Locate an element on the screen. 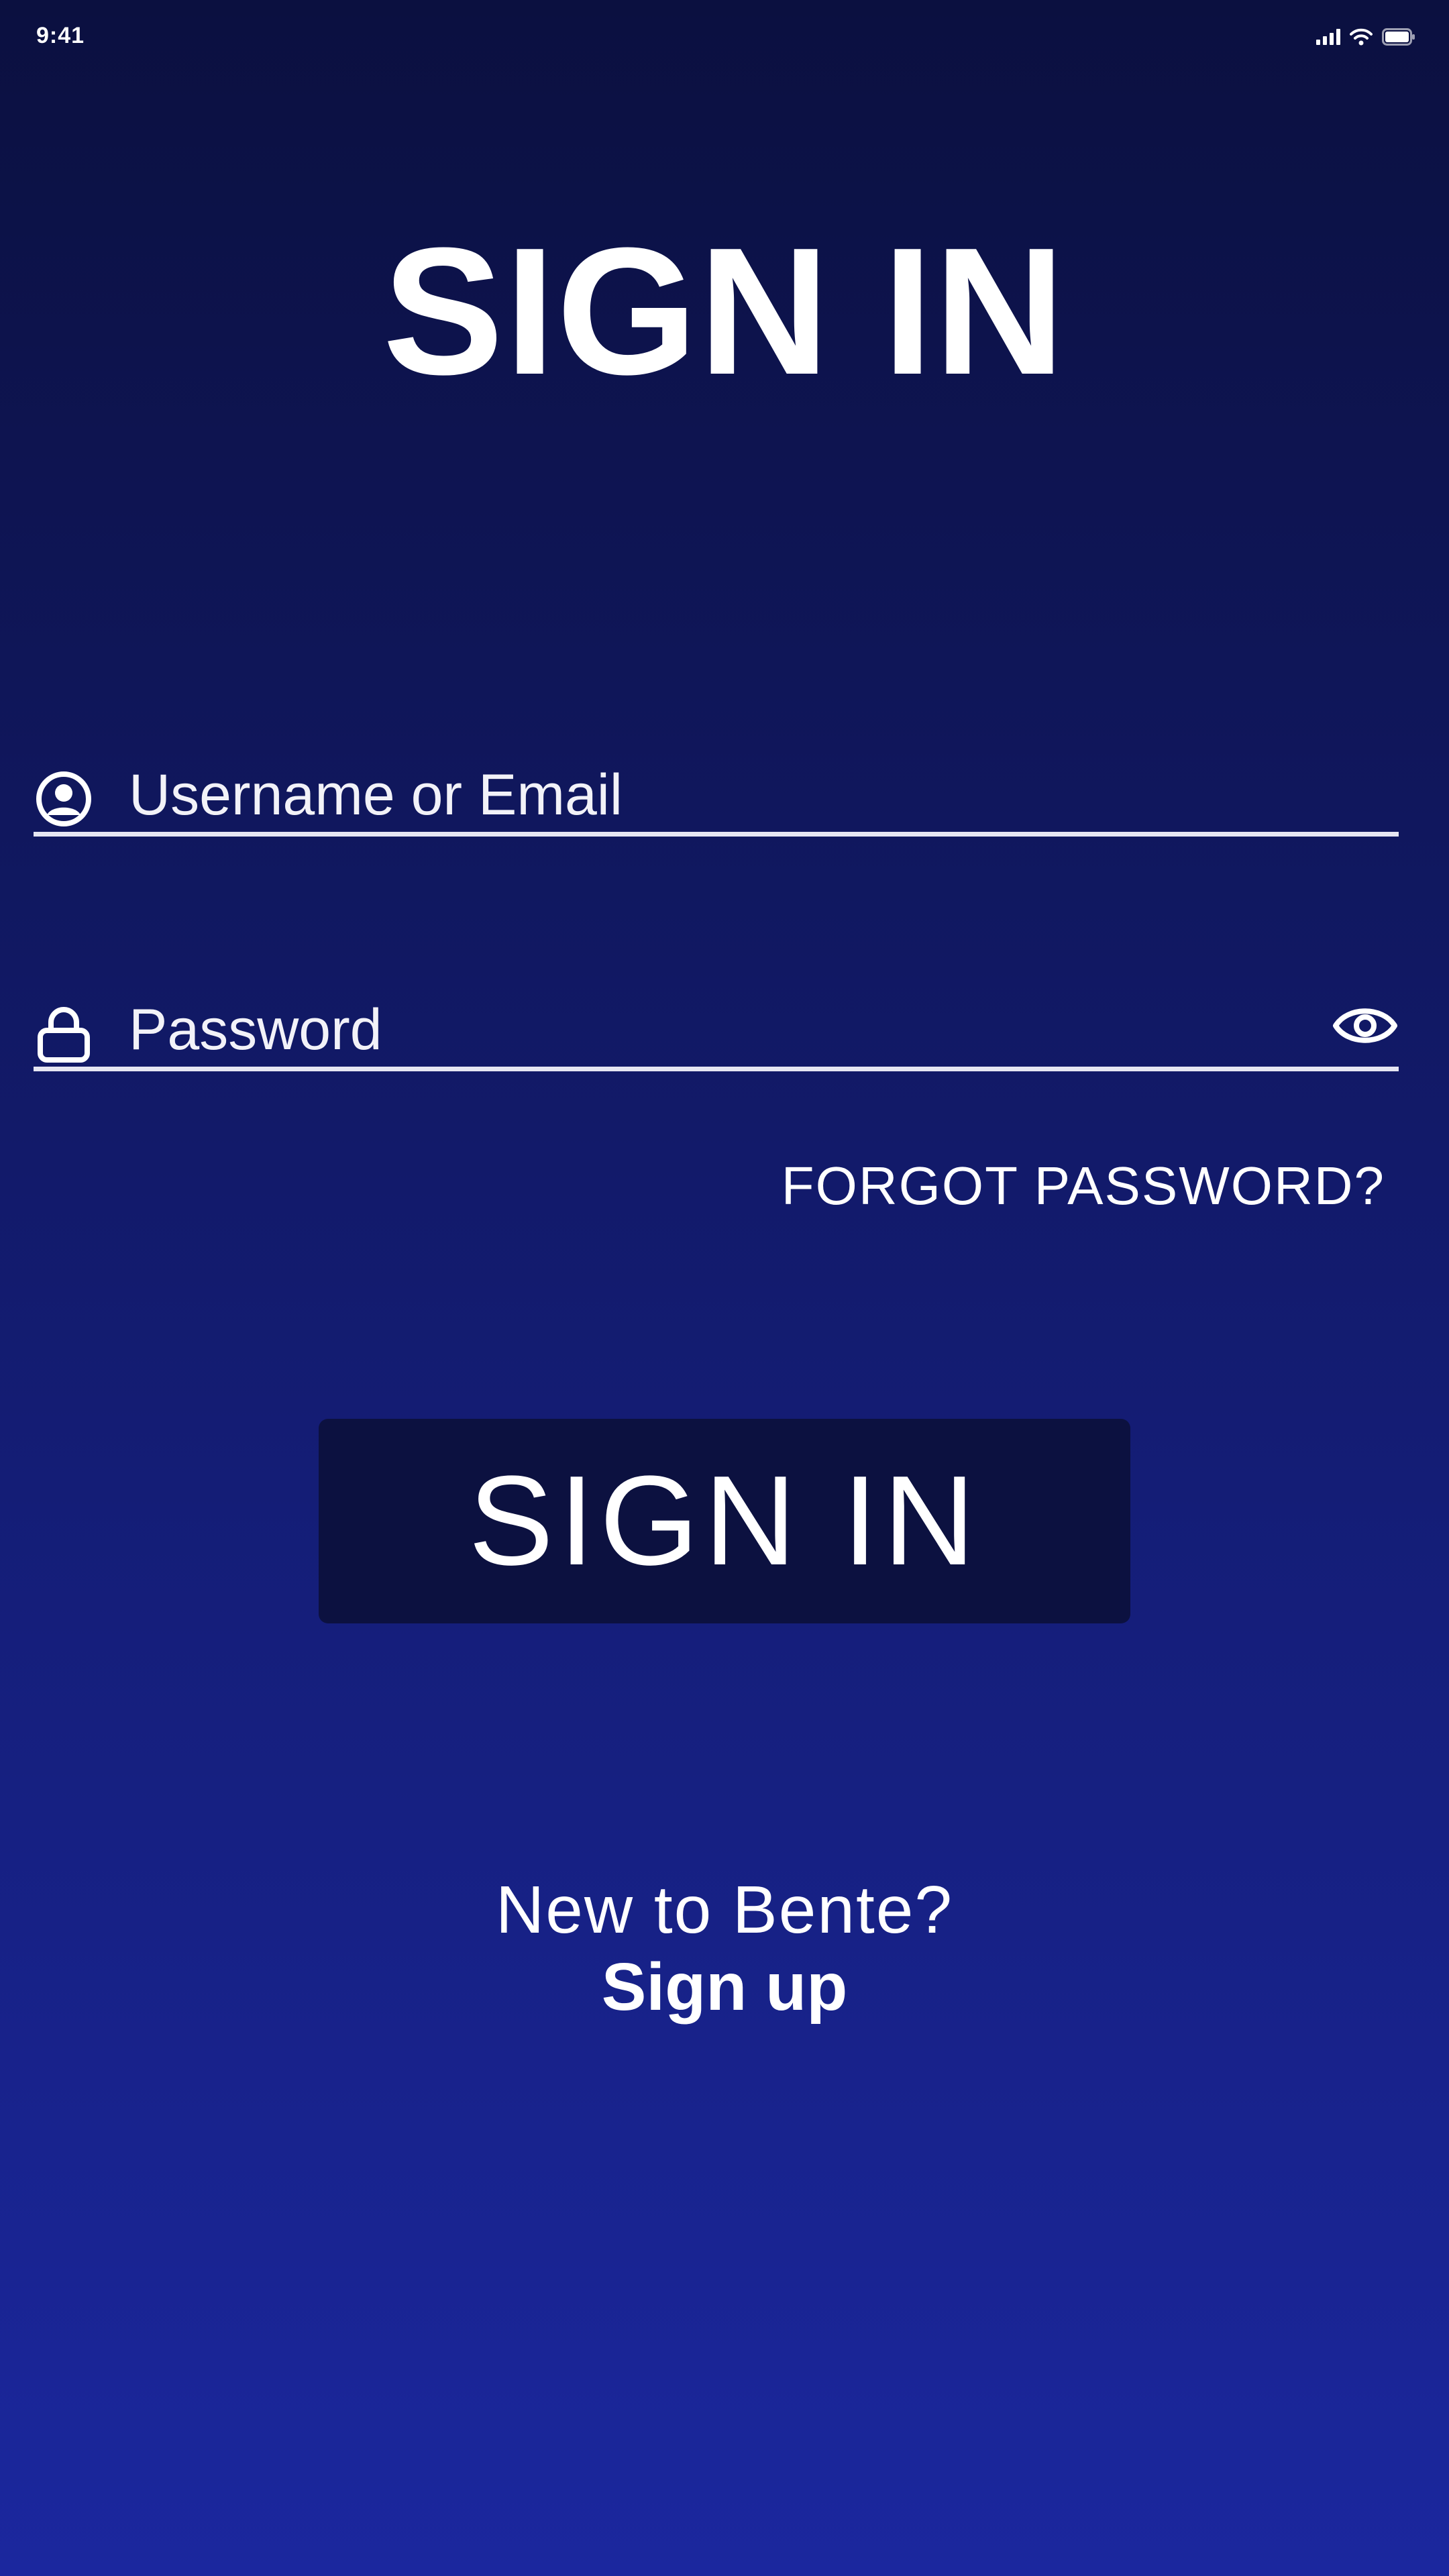 This screenshot has width=1449, height=2576. password-field is located at coordinates (716, 1032).